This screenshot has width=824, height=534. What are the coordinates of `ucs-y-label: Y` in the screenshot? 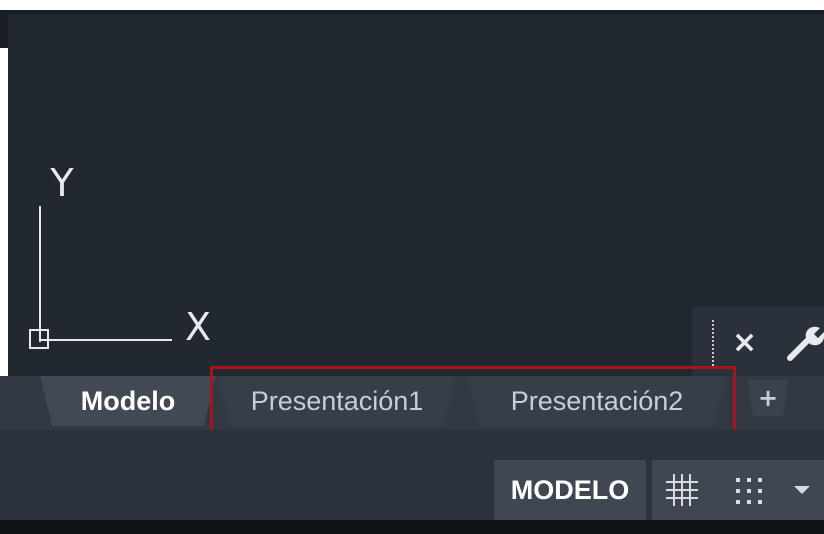 It's located at (61, 183).